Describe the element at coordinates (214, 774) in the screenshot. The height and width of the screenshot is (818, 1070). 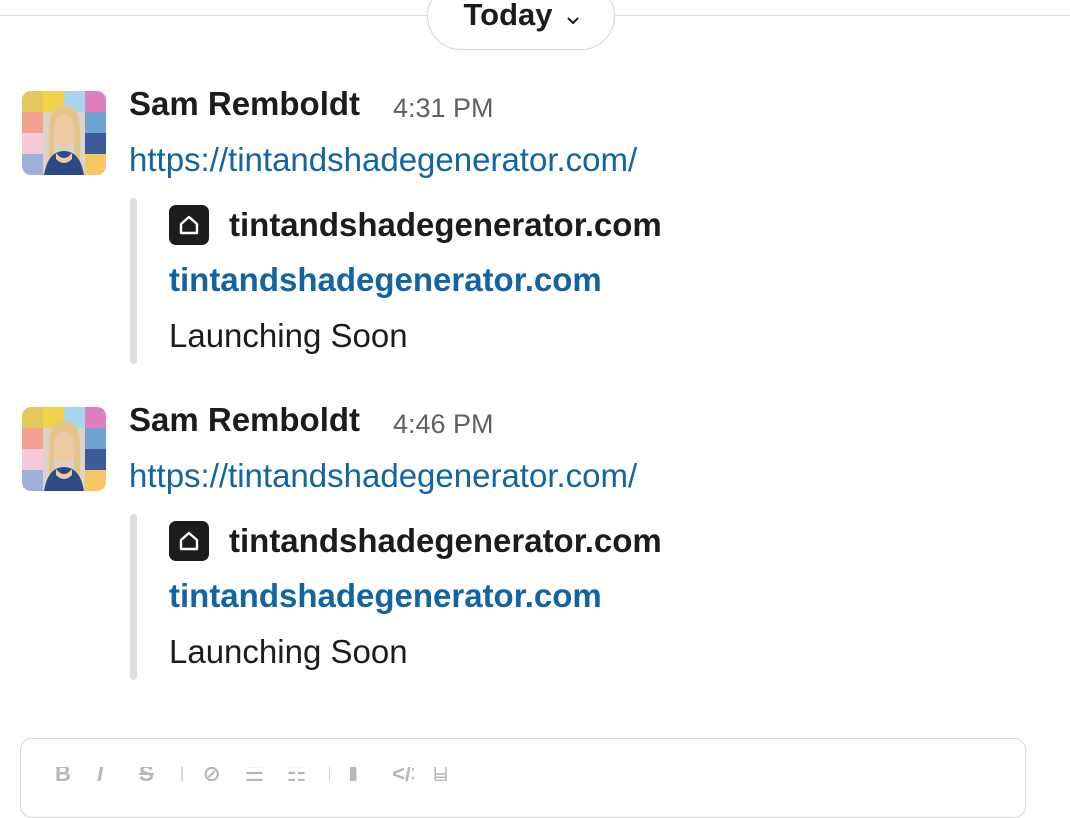
I see `link-icon: ⊘` at that location.